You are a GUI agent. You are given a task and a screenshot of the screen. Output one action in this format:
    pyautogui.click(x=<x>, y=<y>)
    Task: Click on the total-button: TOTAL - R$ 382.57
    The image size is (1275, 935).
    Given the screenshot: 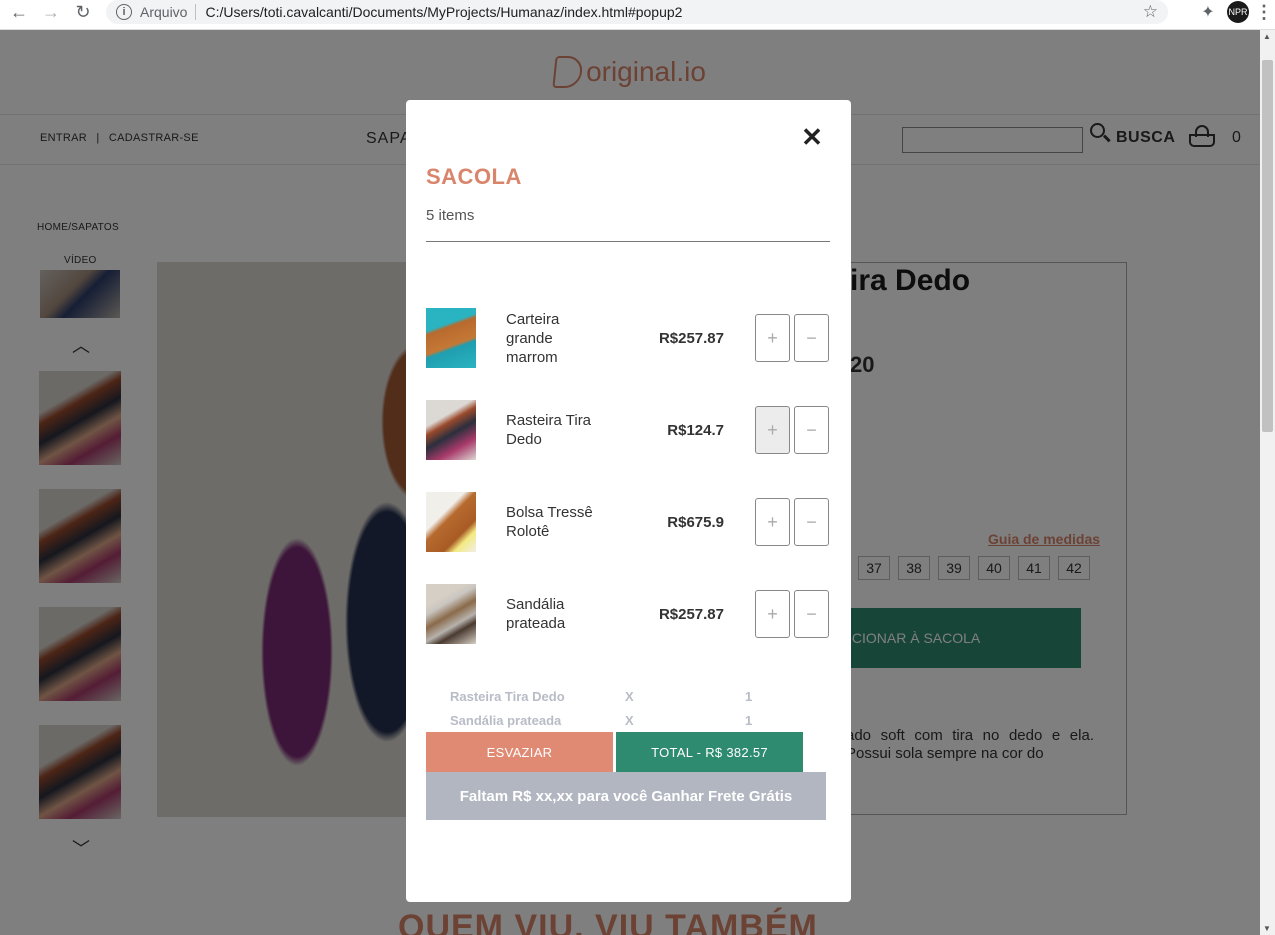 What is the action you would take?
    pyautogui.click(x=709, y=752)
    